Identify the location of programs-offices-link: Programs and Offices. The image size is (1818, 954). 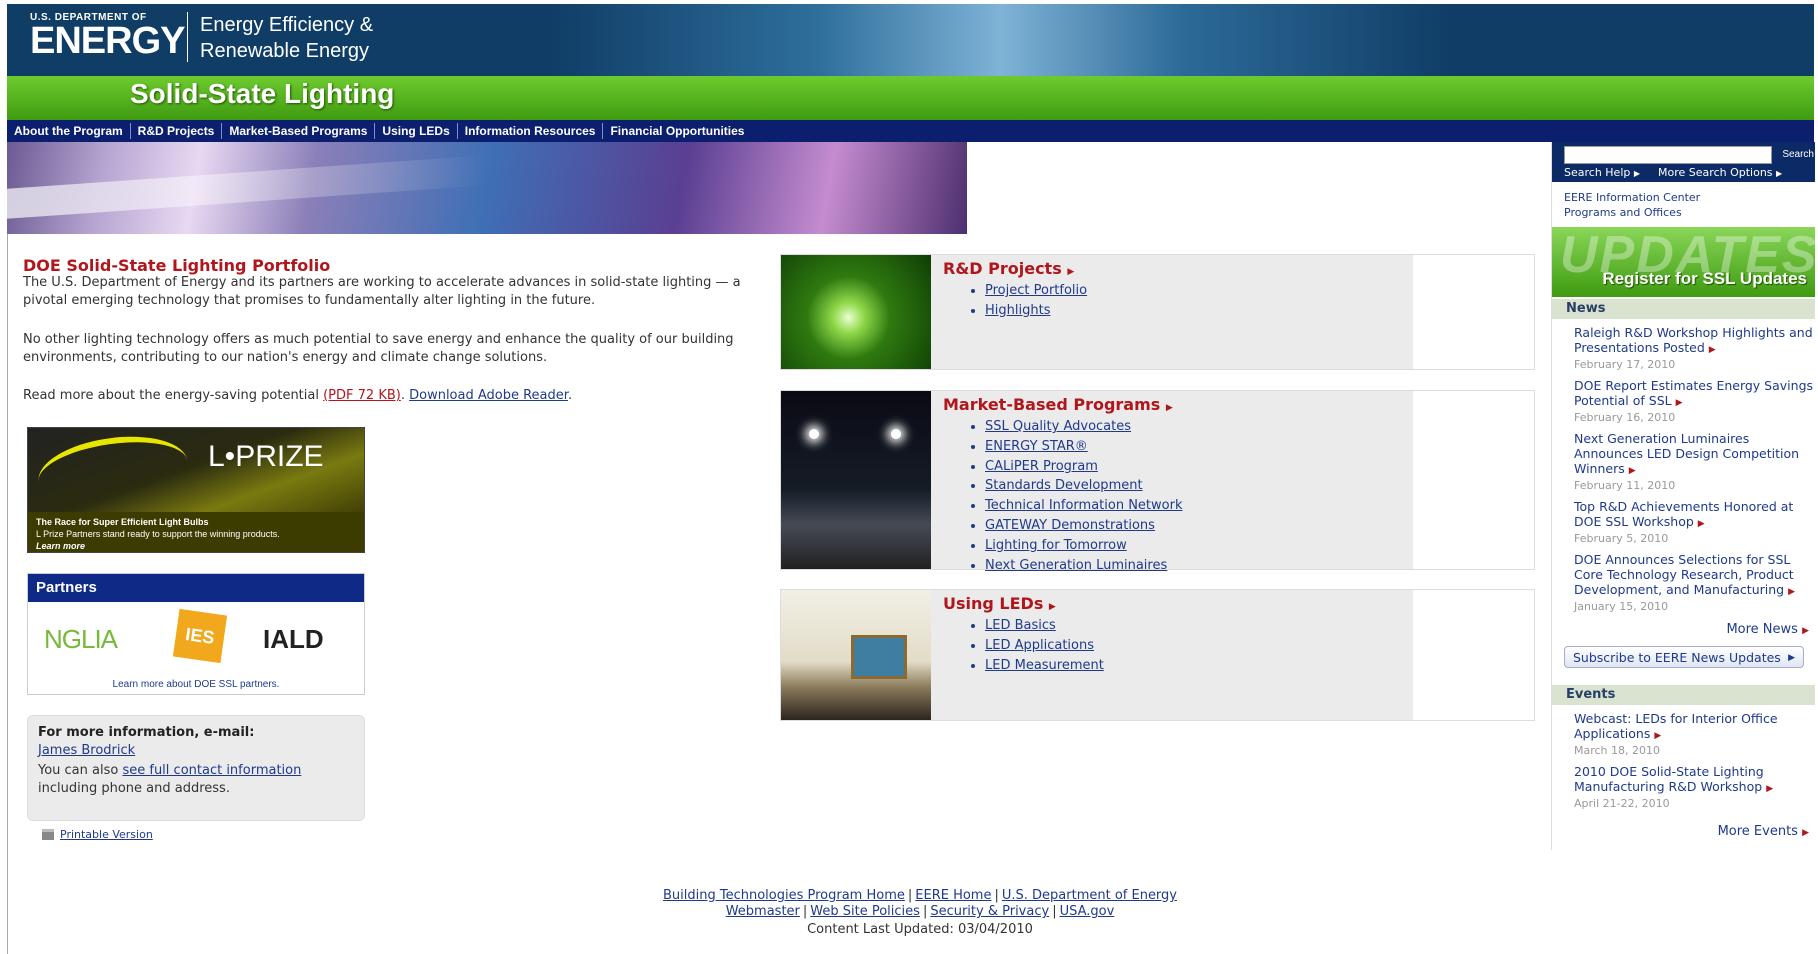
(1632, 212).